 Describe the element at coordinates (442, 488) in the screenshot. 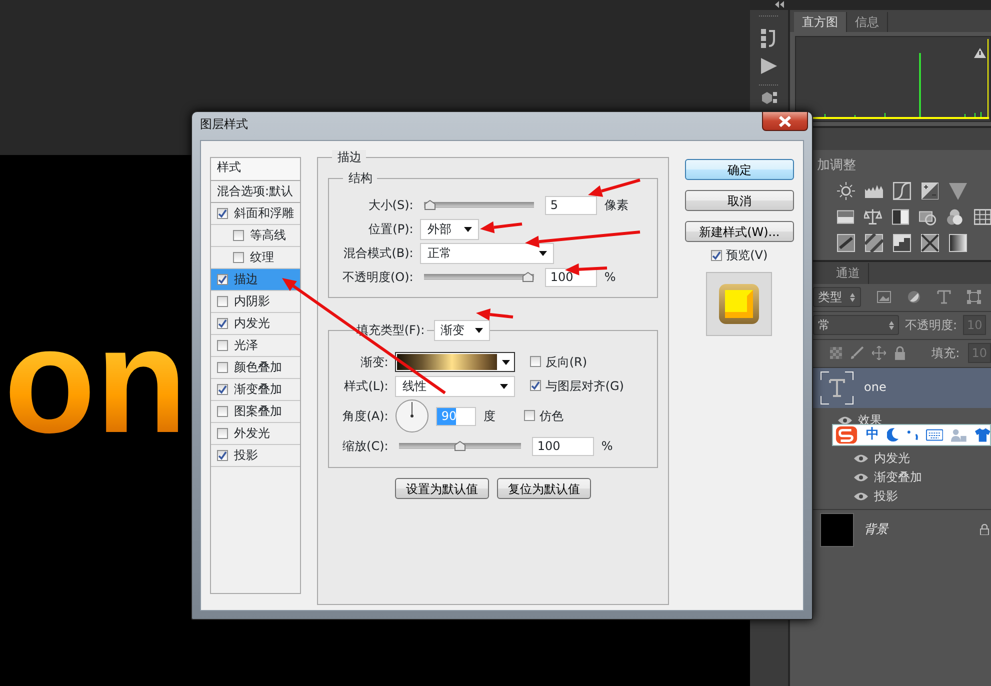

I see `reset-button: 设置为默认值` at that location.